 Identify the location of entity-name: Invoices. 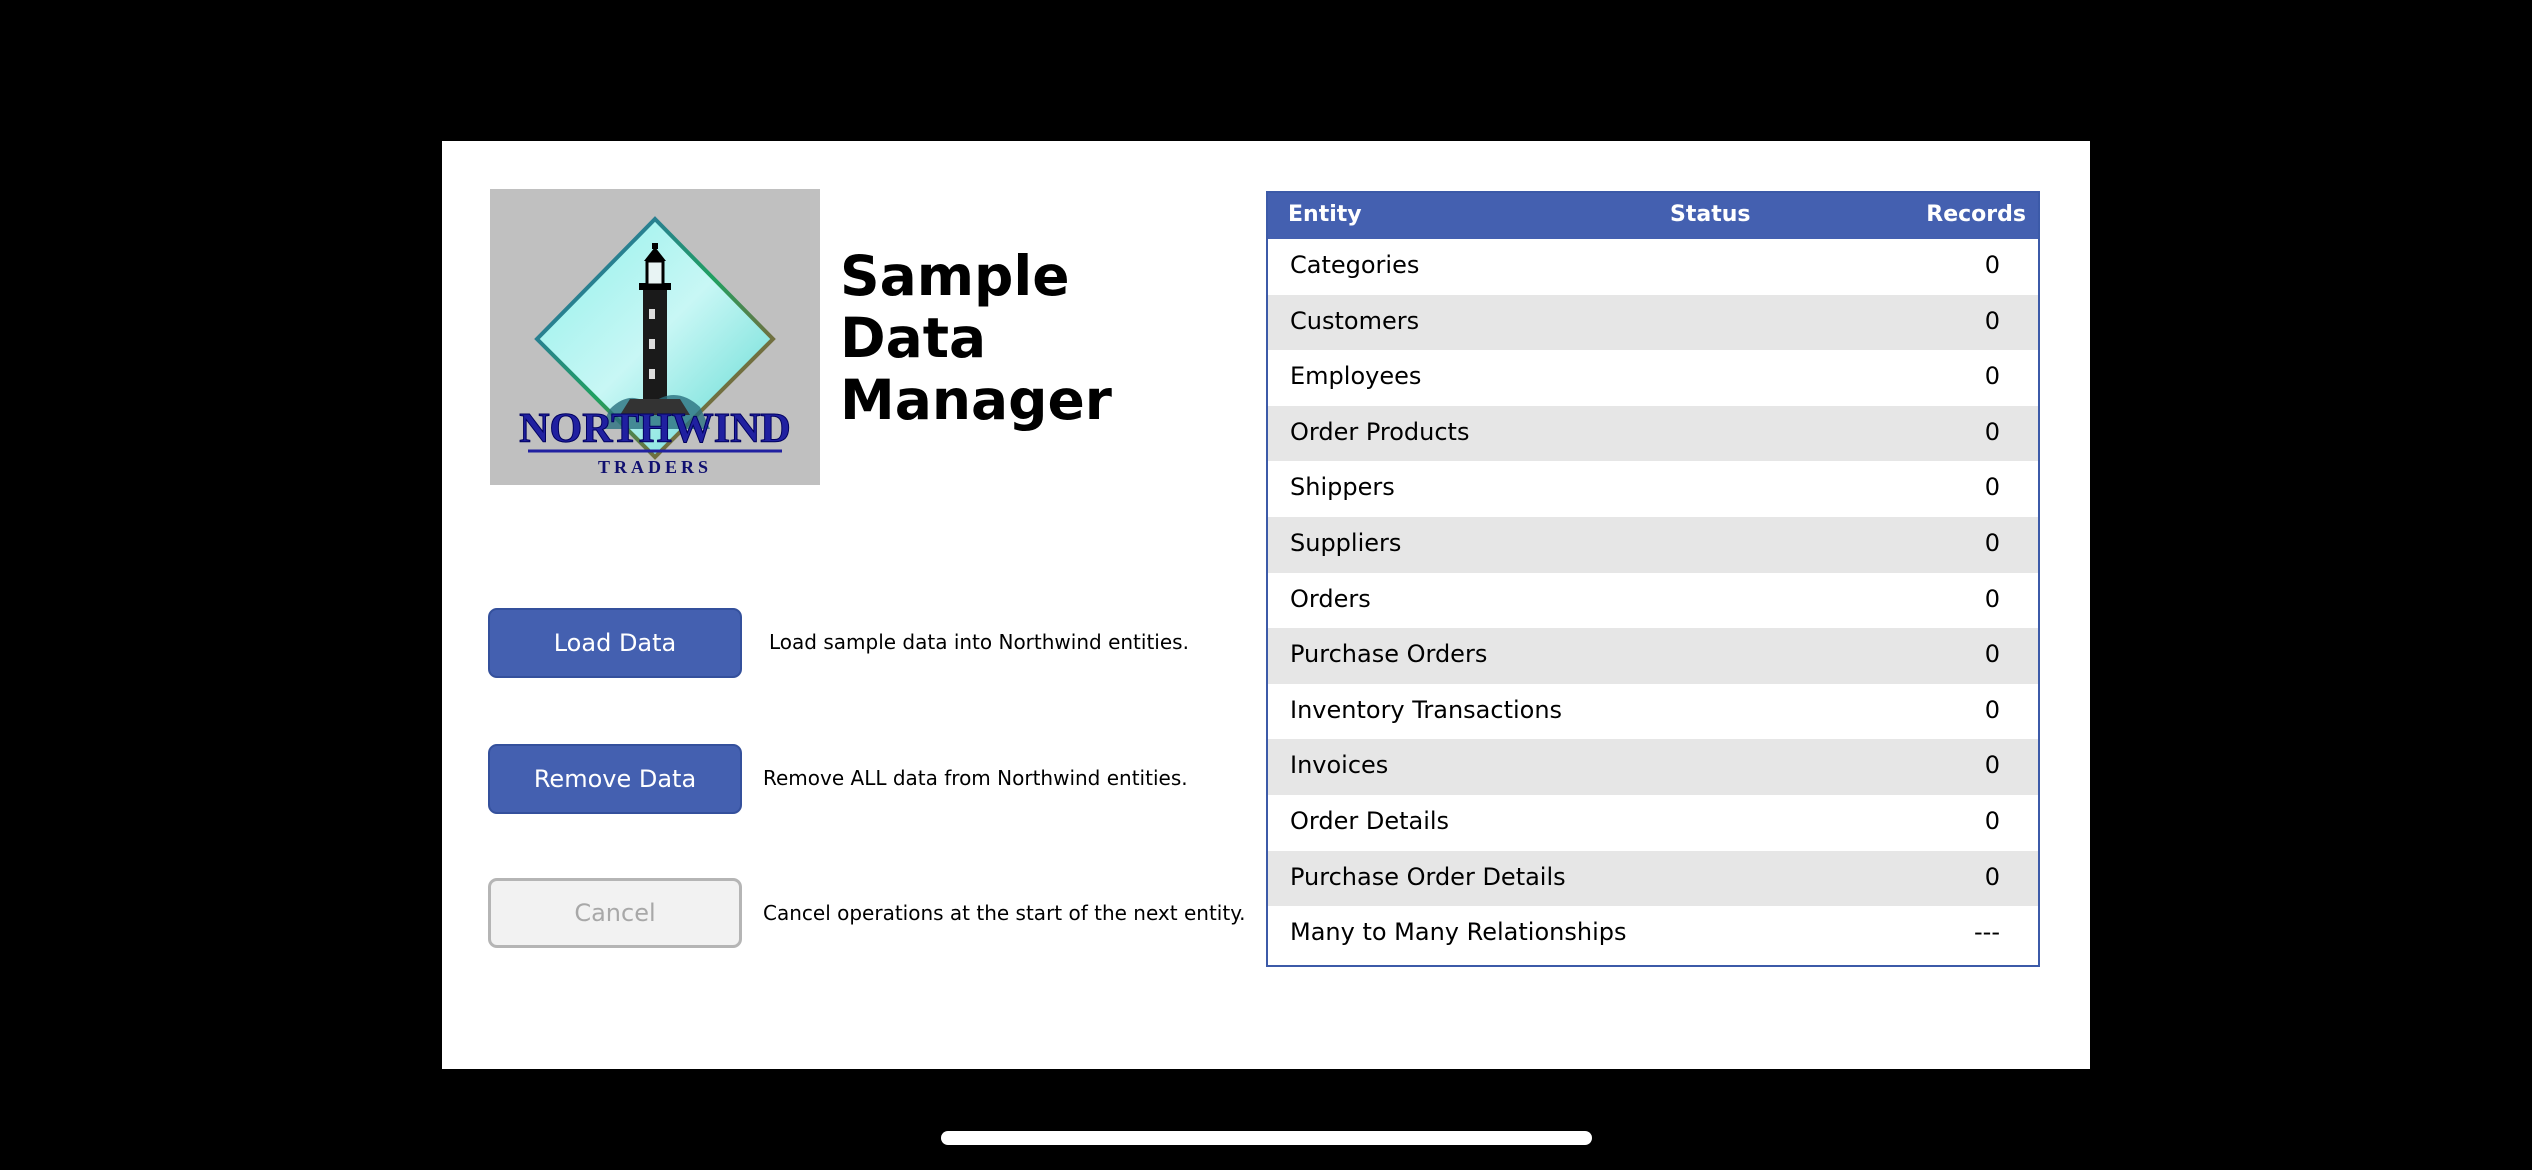
(1339, 765).